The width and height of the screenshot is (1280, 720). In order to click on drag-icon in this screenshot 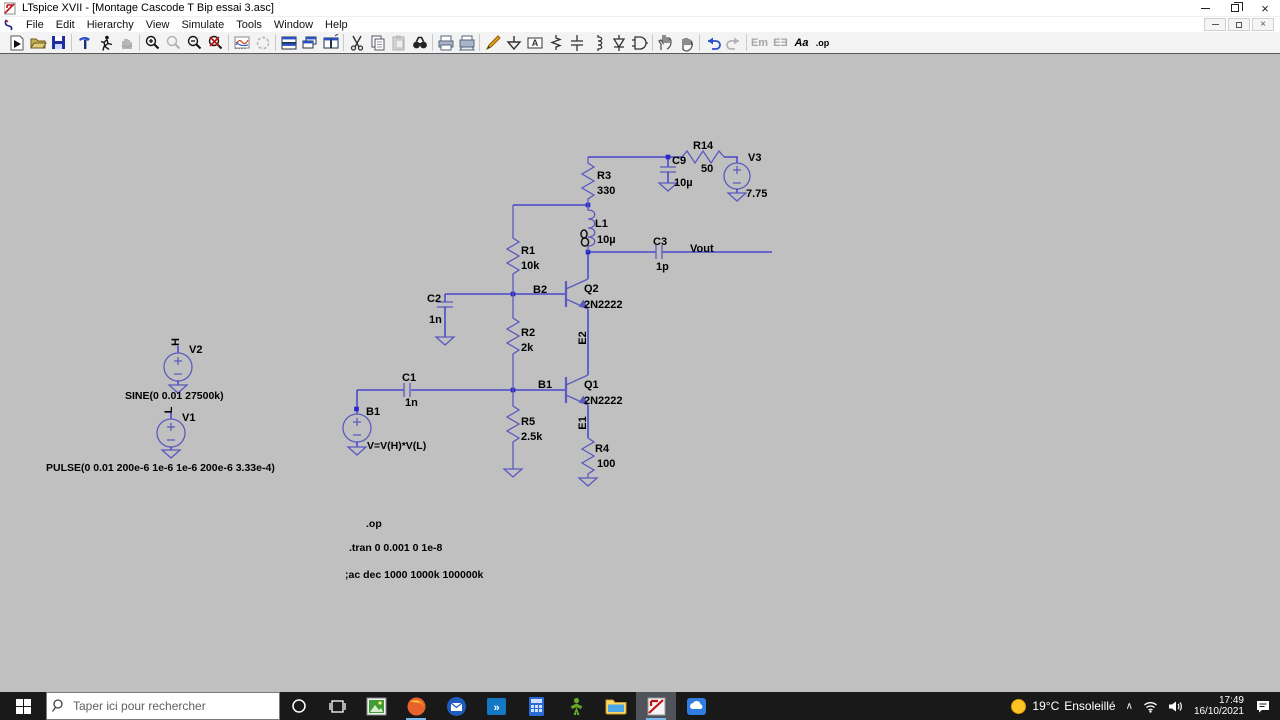, I will do `click(686, 43)`.